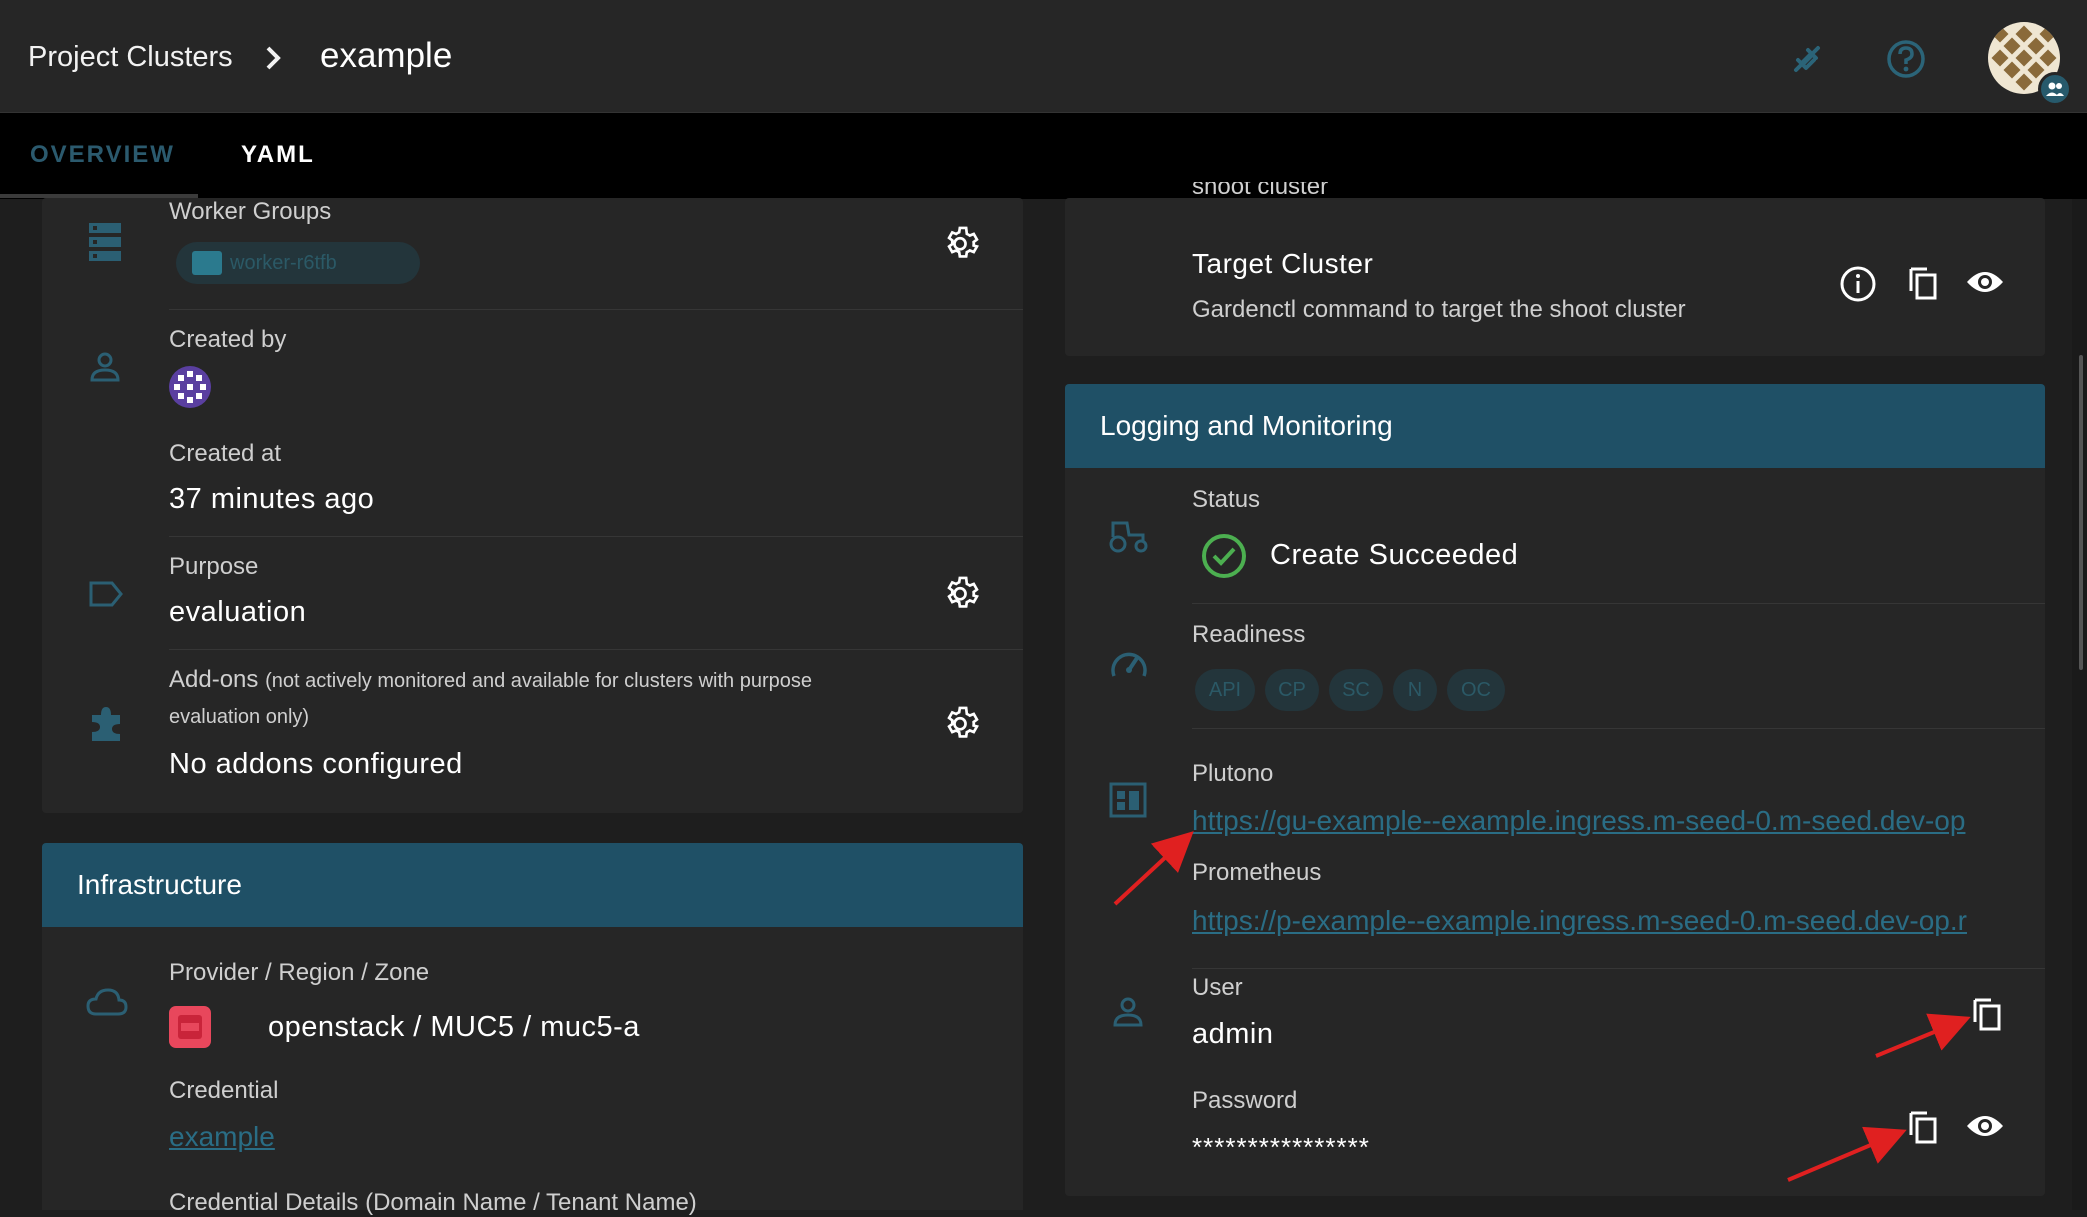 This screenshot has height=1217, width=2087. Describe the element at coordinates (222, 1137) in the screenshot. I see `credential-link: example` at that location.